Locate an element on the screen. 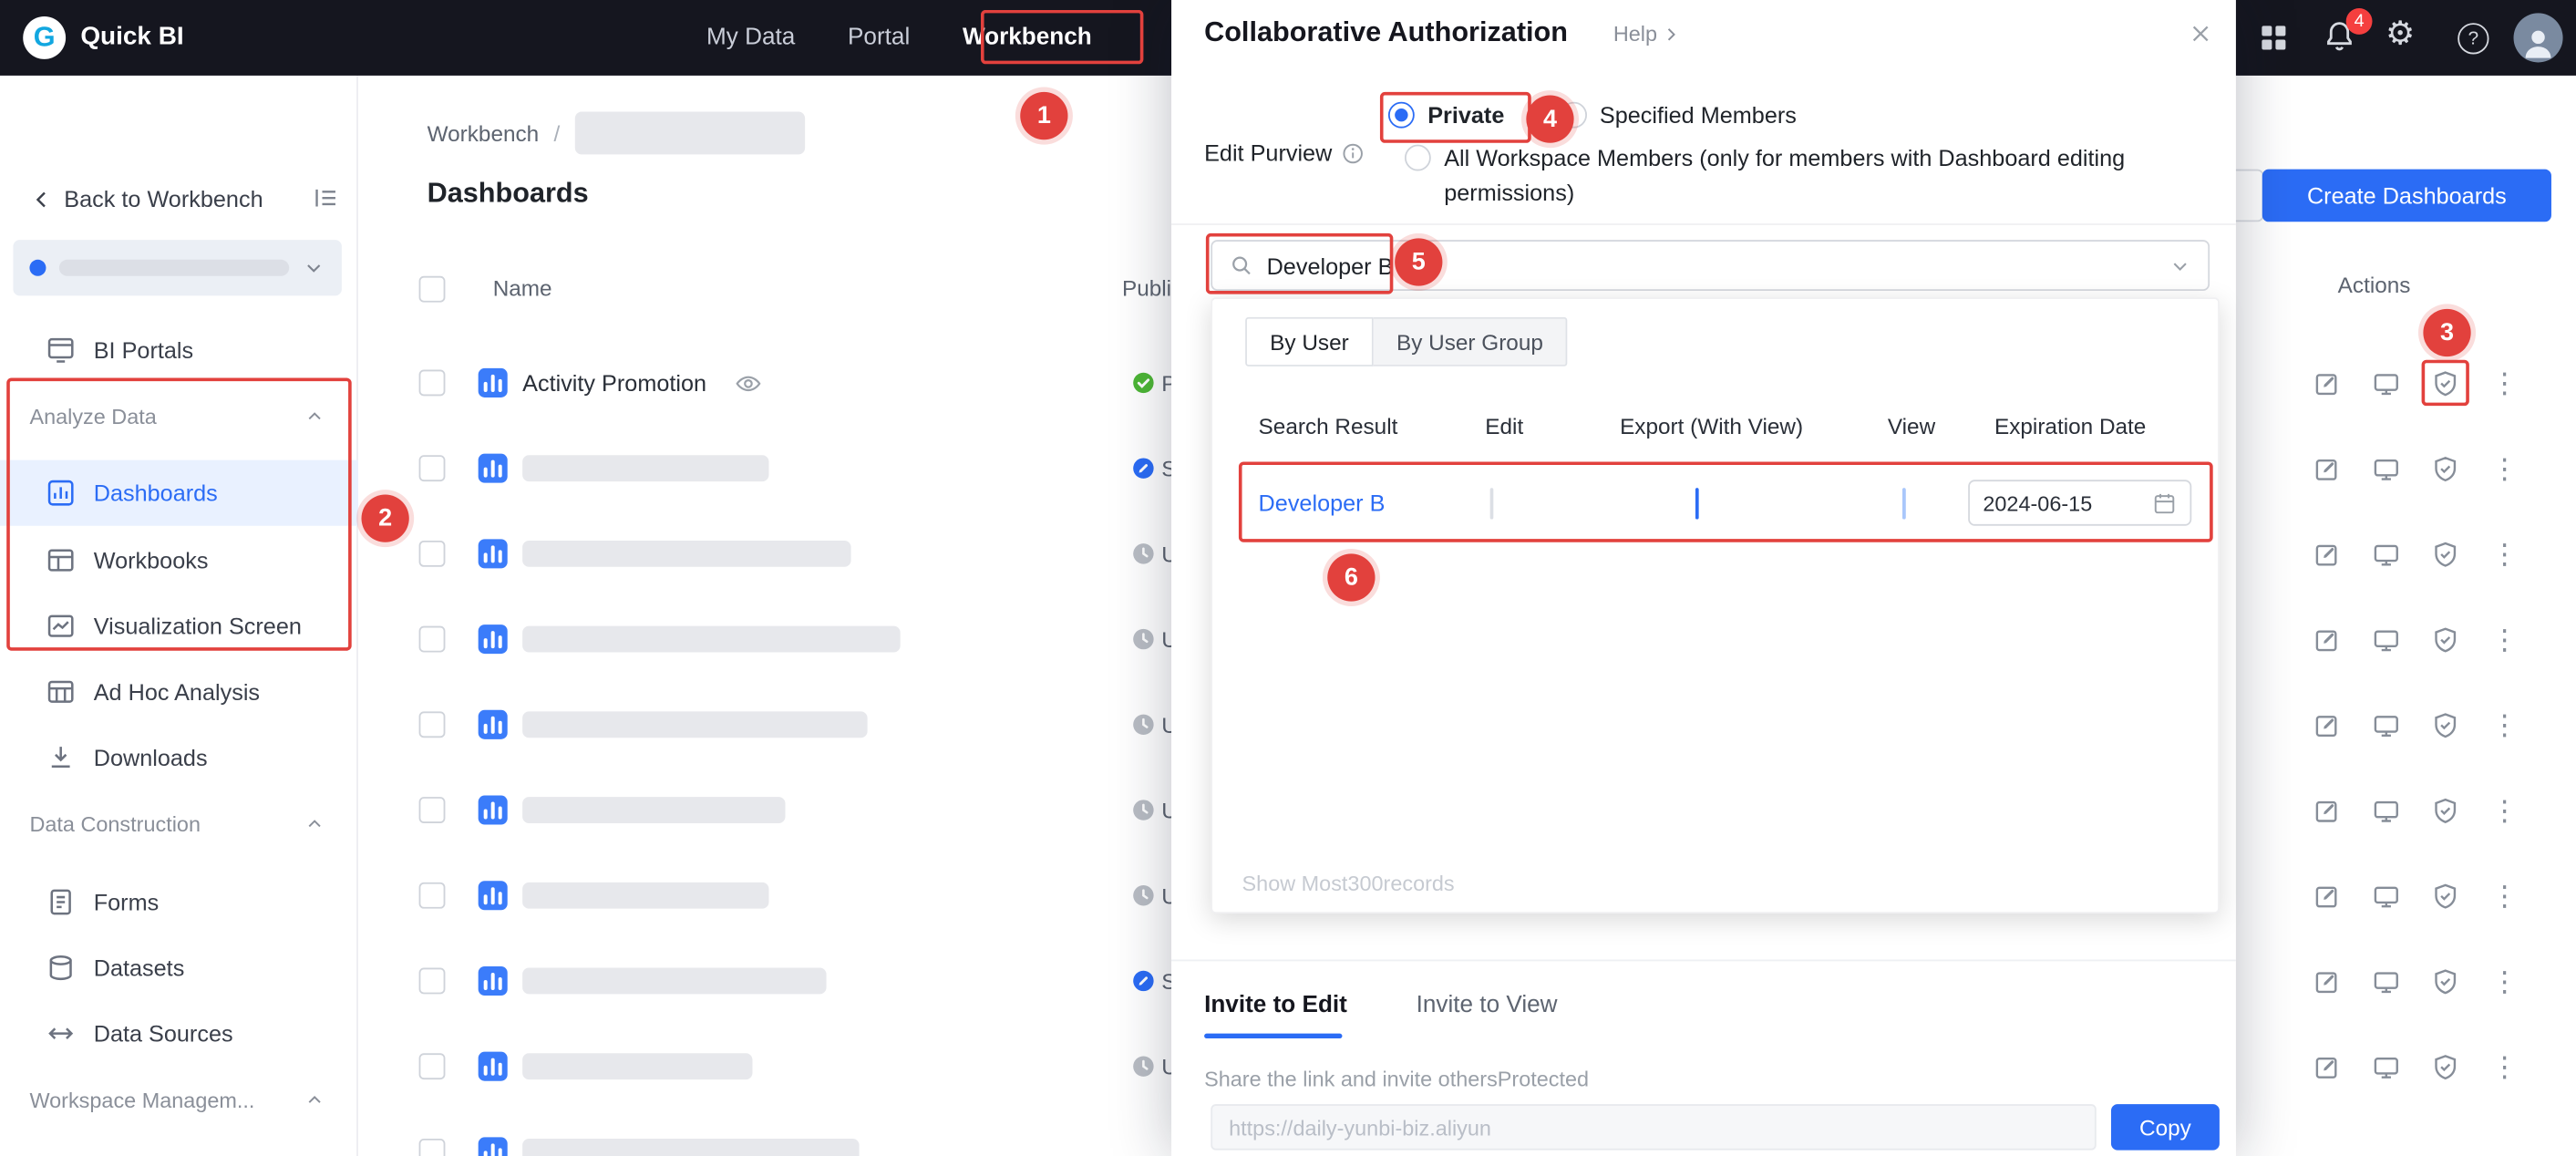 This screenshot has width=2576, height=1156. sidebar-item-datasets: Datasets is located at coordinates (179, 968).